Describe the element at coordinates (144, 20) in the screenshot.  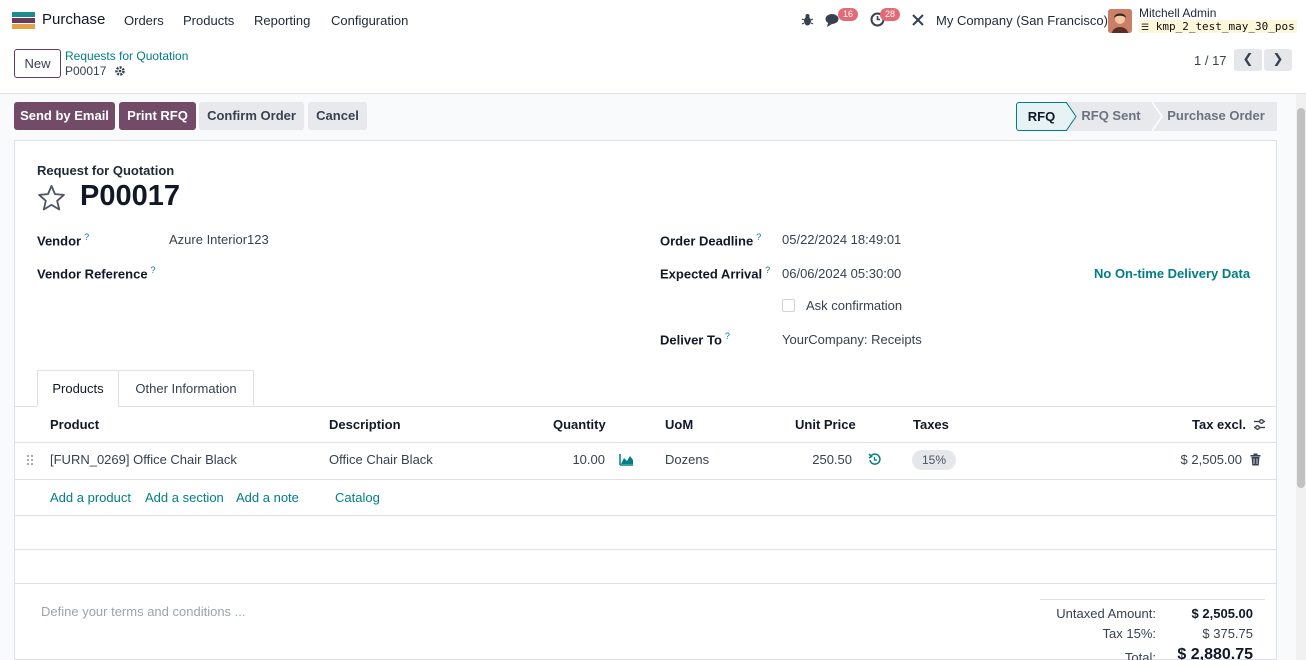
I see `menu-orders: Orders` at that location.